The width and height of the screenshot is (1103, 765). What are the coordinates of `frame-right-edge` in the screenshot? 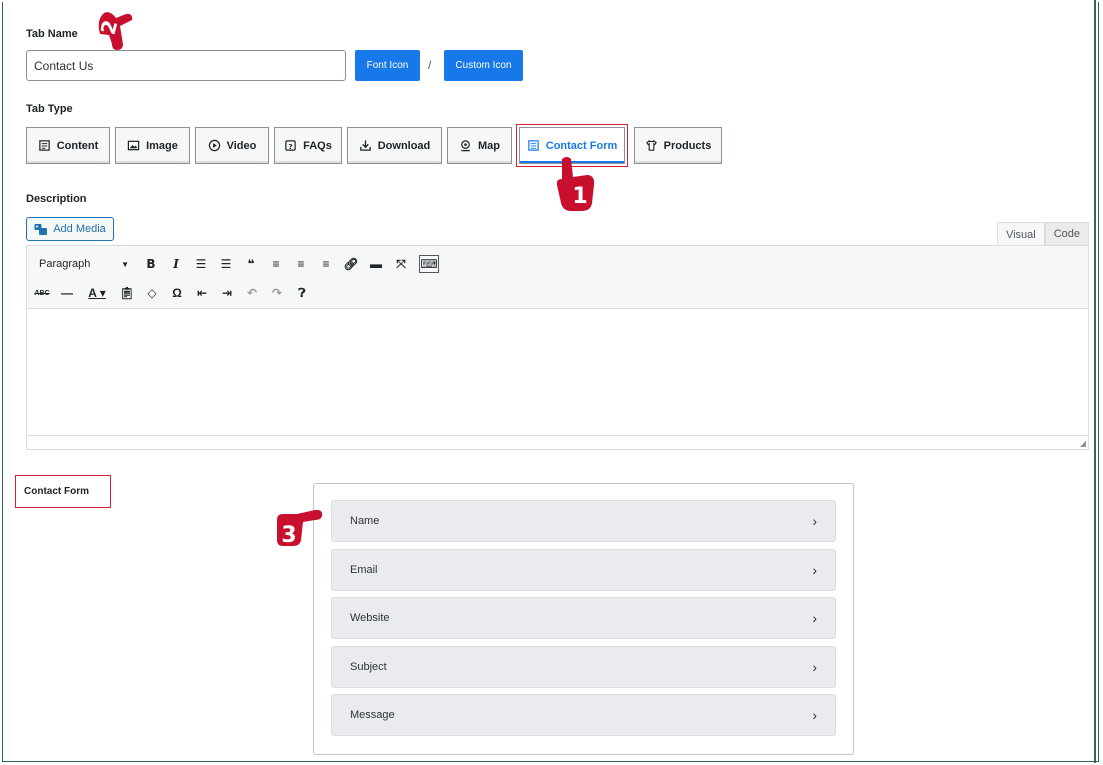 It's located at (1095, 381).